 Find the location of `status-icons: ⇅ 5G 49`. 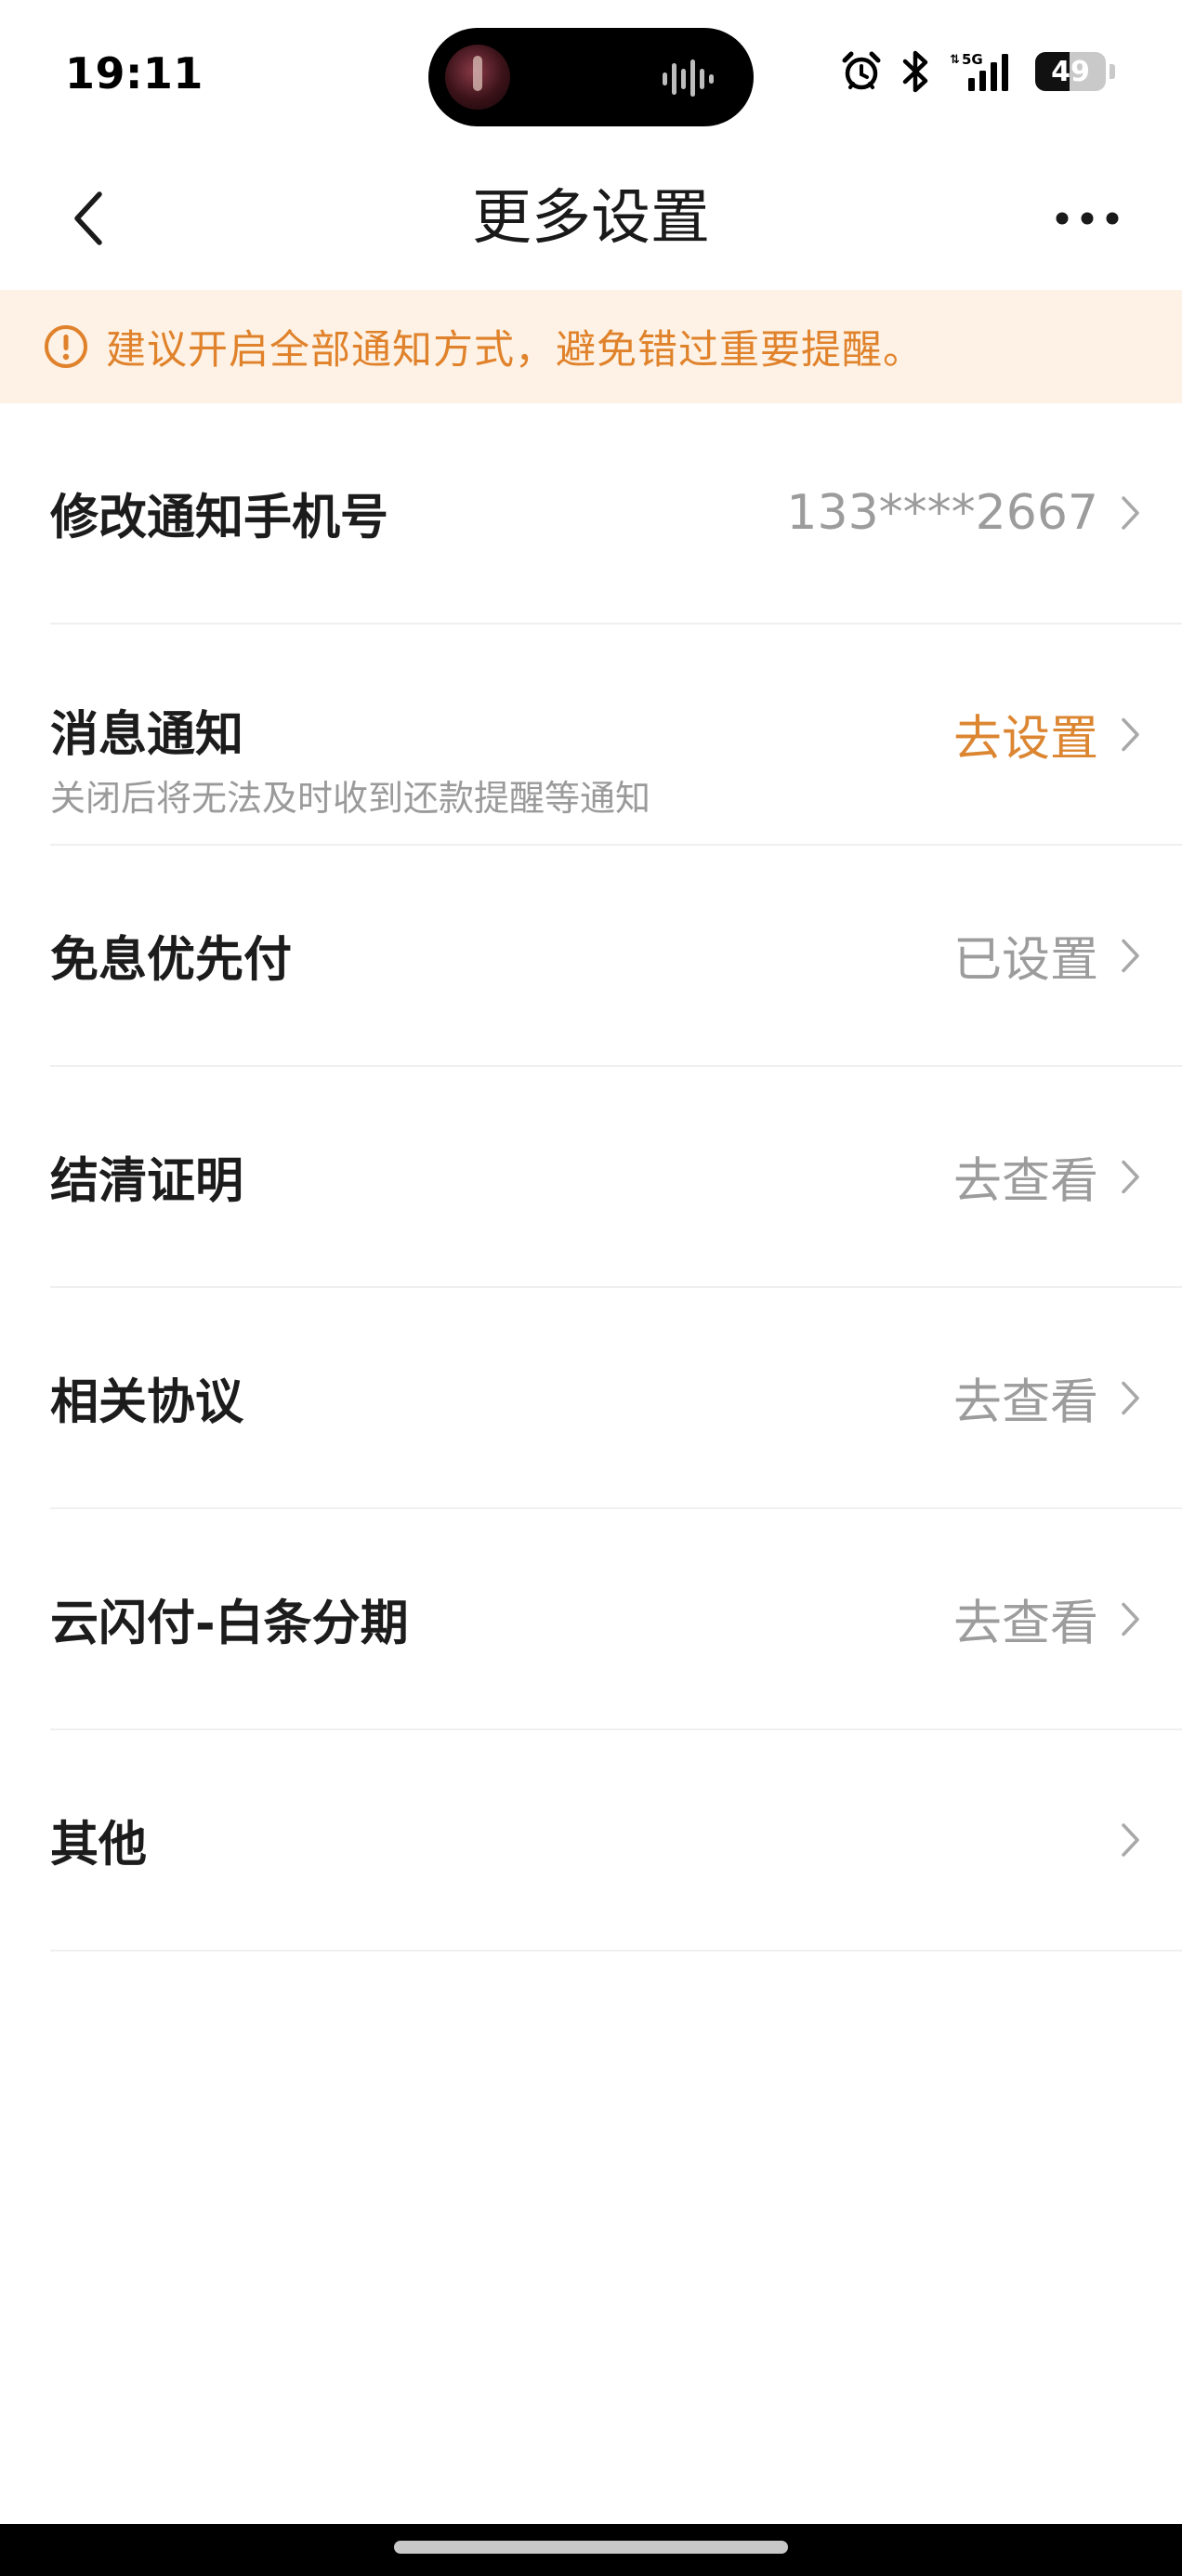

status-icons: ⇅ 5G 49 is located at coordinates (977, 71).